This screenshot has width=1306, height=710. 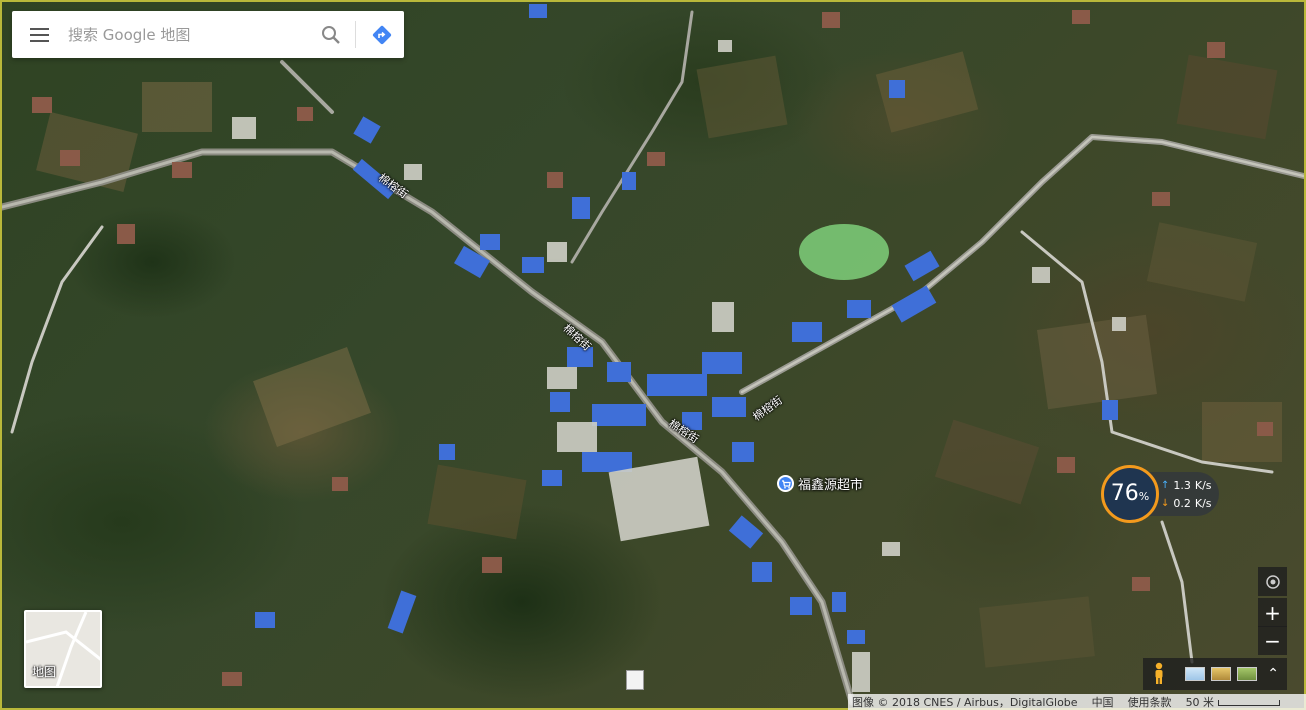 I want to click on directions-button, so click(x=382, y=34).